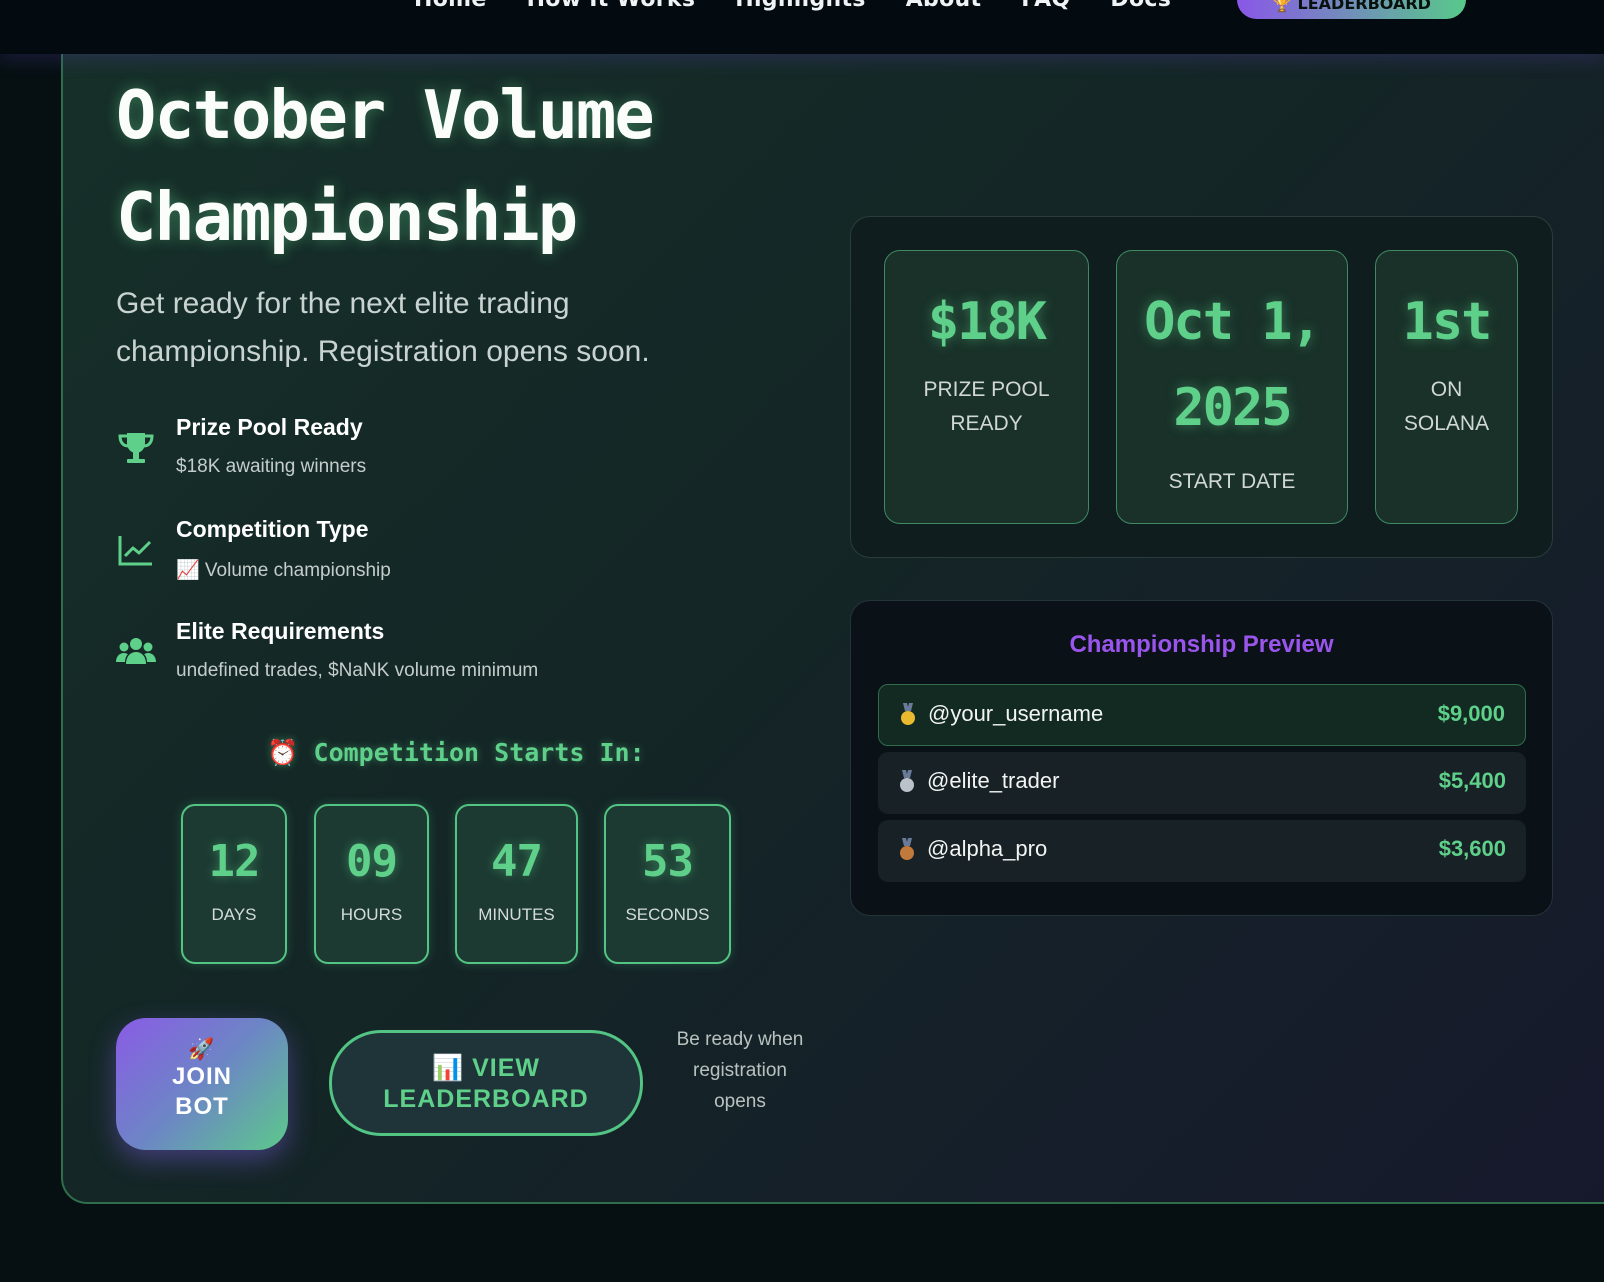  What do you see at coordinates (611, 6) in the screenshot?
I see `nav-link-how-it-works: How It Works` at bounding box center [611, 6].